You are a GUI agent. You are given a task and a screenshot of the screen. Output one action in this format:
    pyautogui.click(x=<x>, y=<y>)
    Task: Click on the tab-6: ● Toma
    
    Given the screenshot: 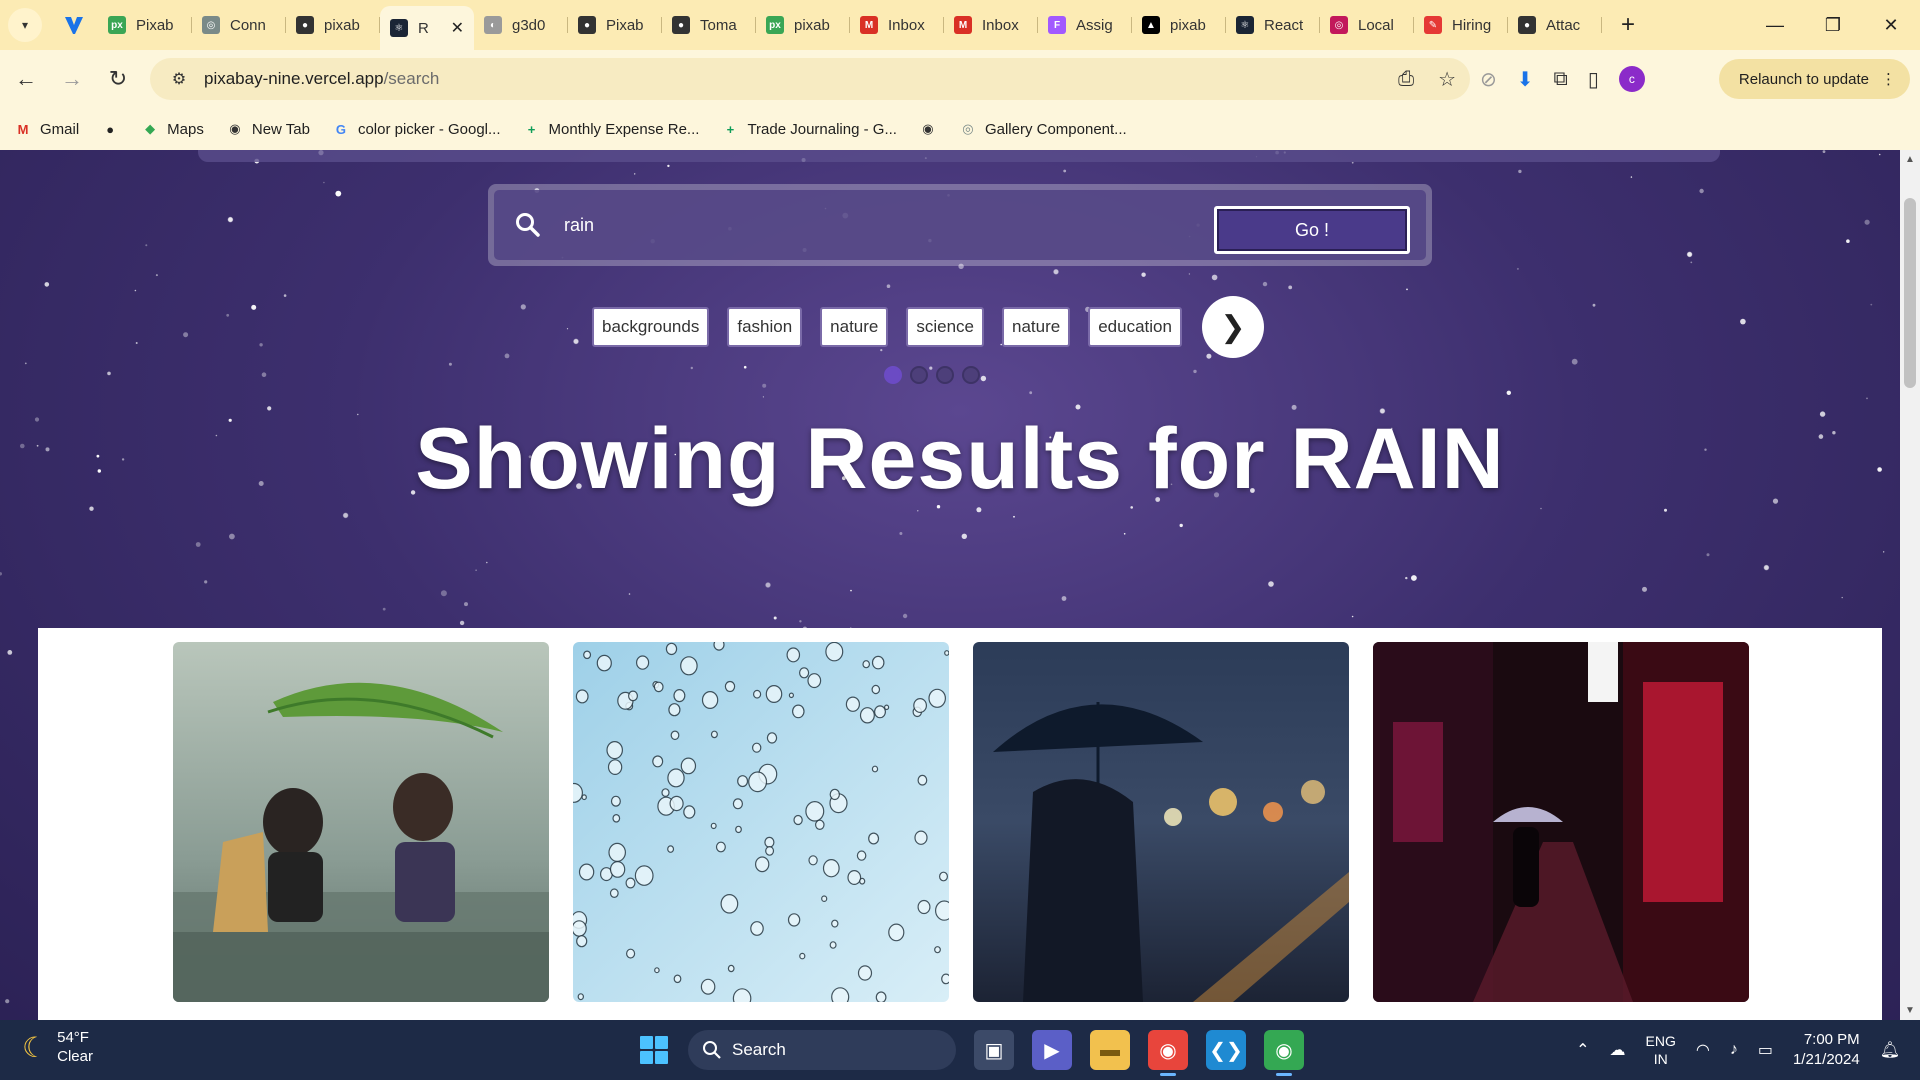 What is the action you would take?
    pyautogui.click(x=709, y=25)
    